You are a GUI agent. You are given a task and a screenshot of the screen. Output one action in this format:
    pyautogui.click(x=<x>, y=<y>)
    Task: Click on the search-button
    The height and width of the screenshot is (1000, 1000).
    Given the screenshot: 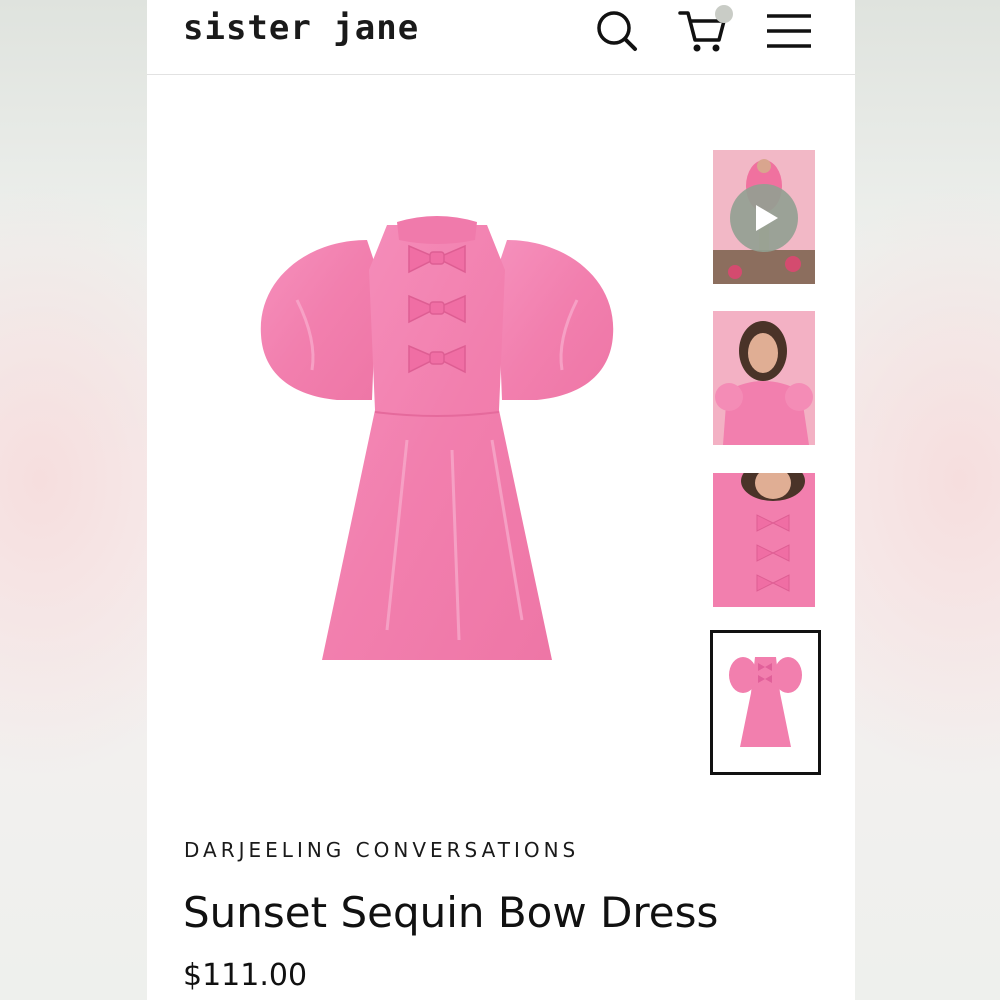 What is the action you would take?
    pyautogui.click(x=617, y=30)
    